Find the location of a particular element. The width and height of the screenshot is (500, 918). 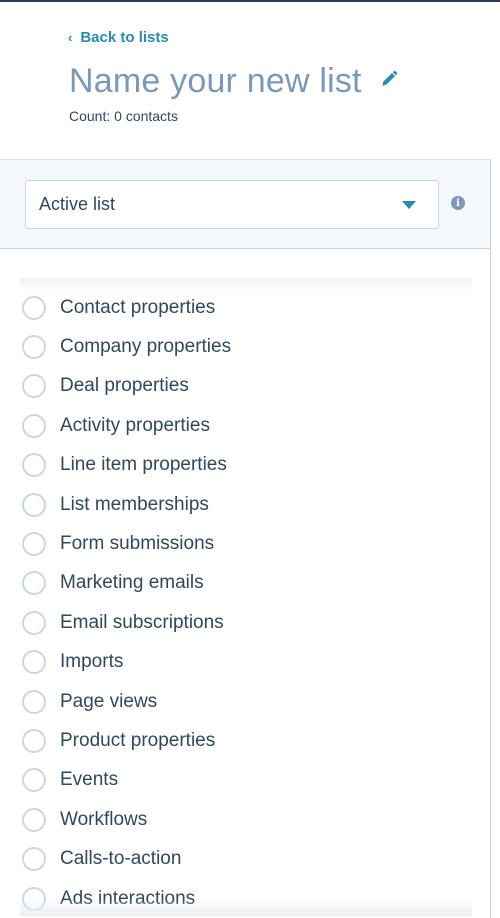

contact-count: Count: 0 contacts is located at coordinates (123, 116).